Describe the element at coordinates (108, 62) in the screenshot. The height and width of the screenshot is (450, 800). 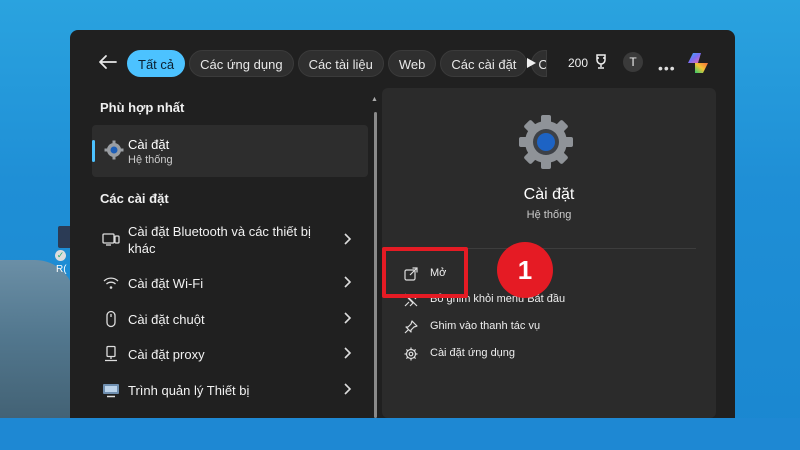
I see `back-arrow-icon` at that location.